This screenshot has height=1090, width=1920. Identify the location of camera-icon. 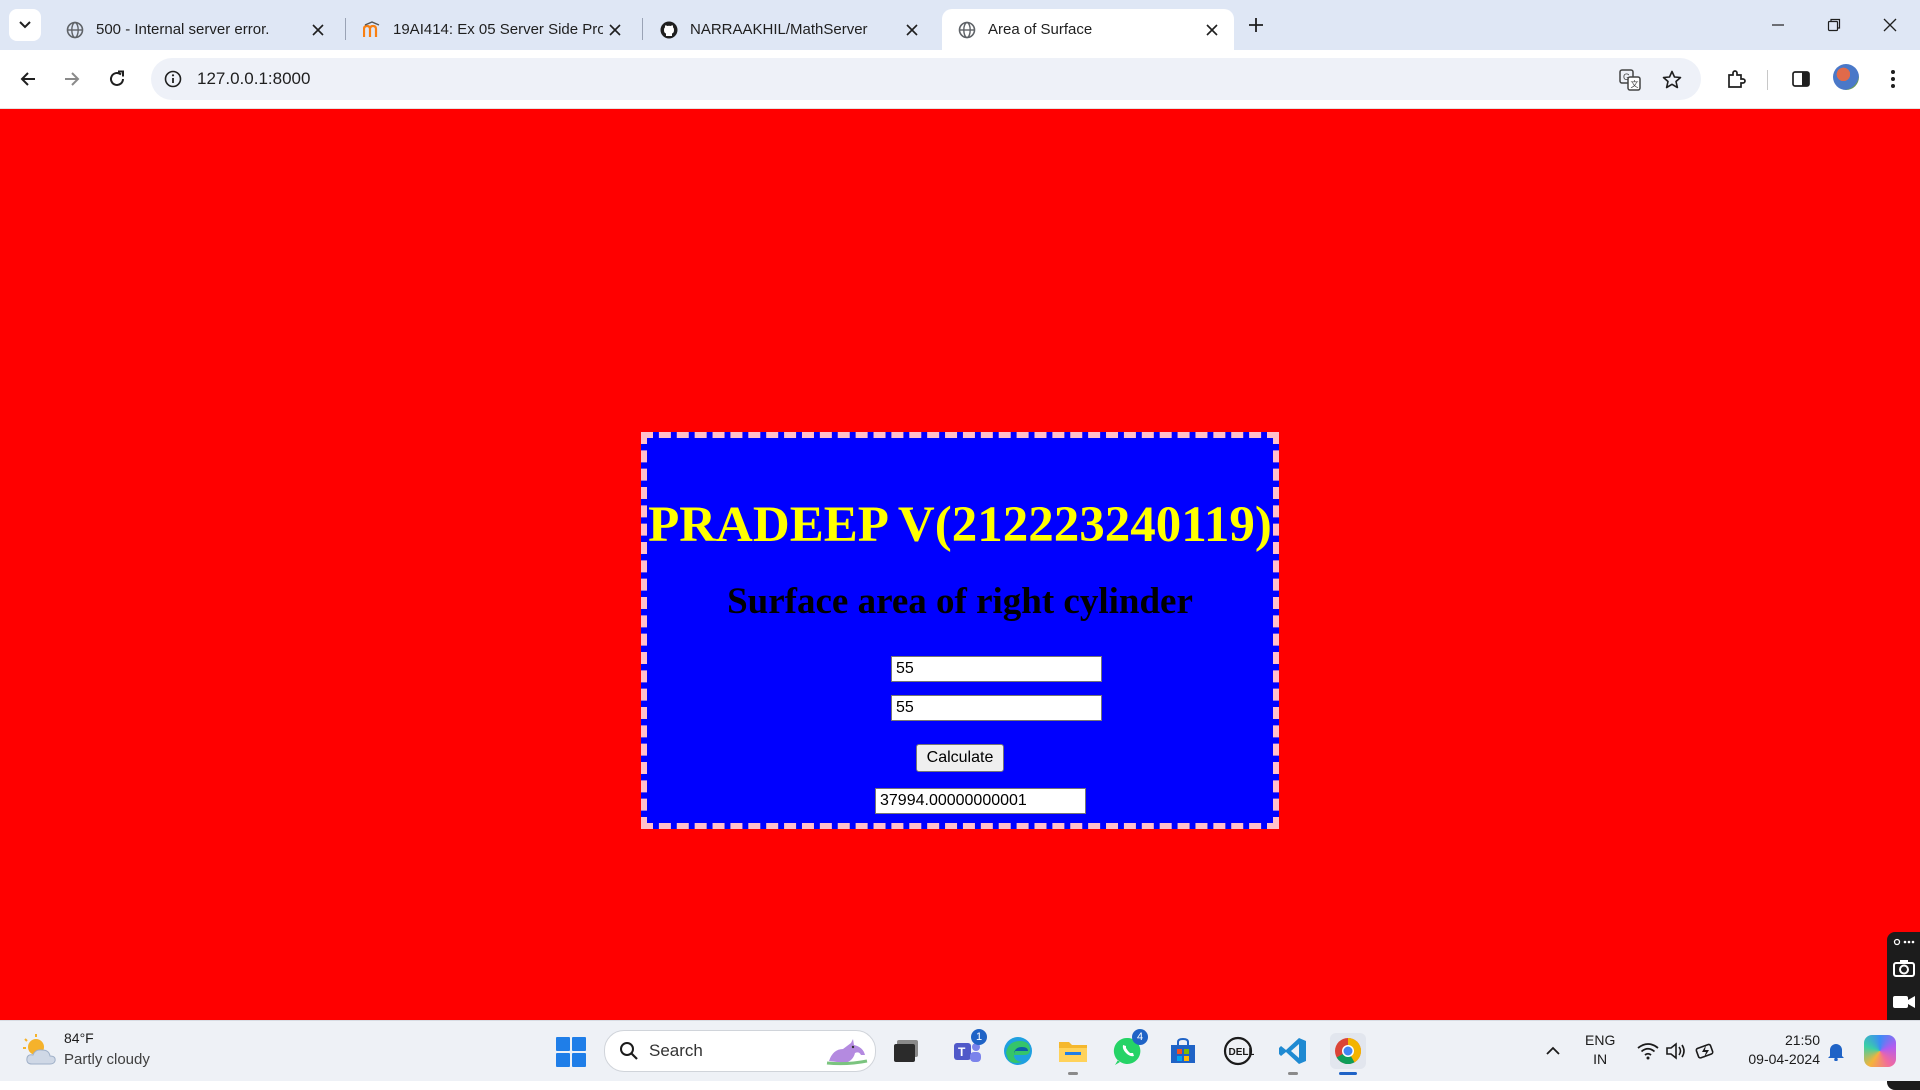
(1903, 968).